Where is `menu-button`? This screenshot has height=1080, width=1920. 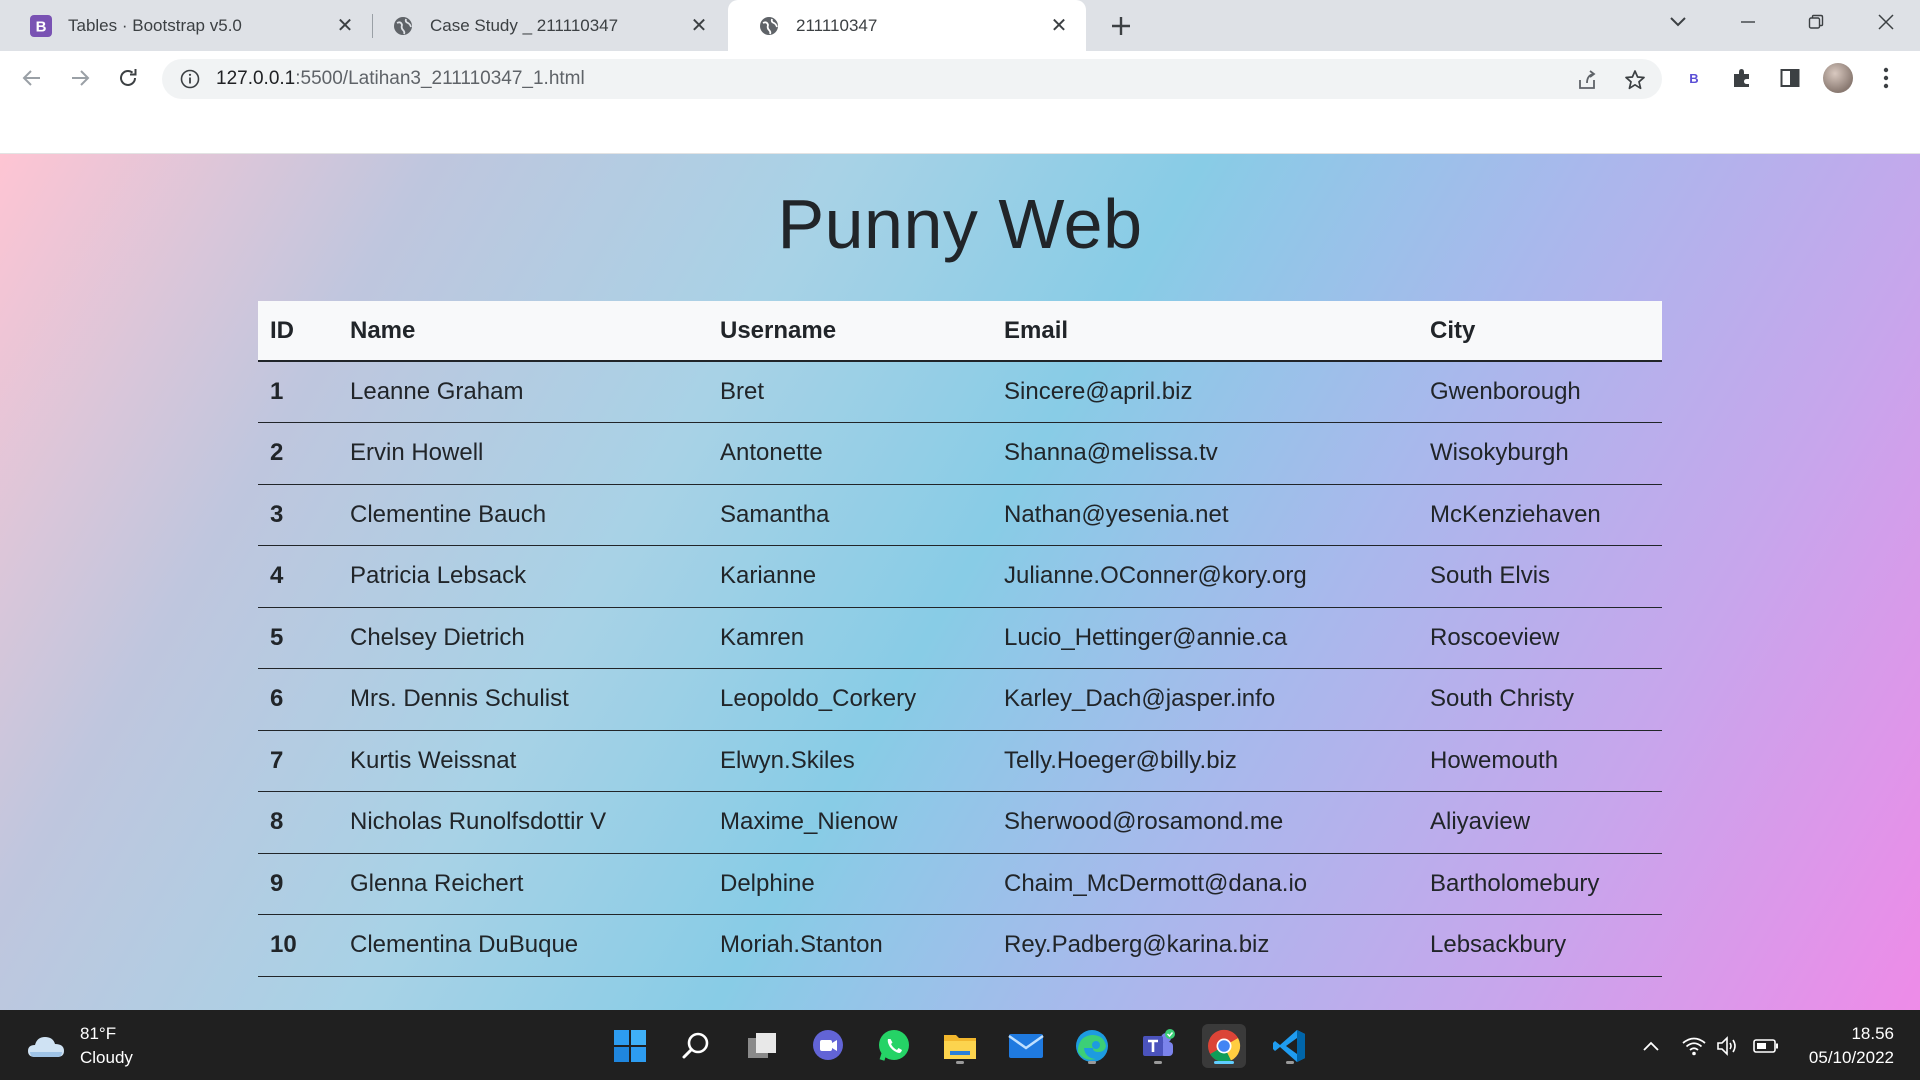 menu-button is located at coordinates (1886, 78).